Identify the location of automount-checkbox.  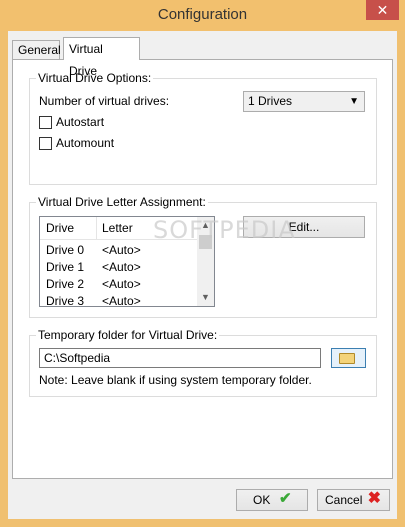
(45, 143).